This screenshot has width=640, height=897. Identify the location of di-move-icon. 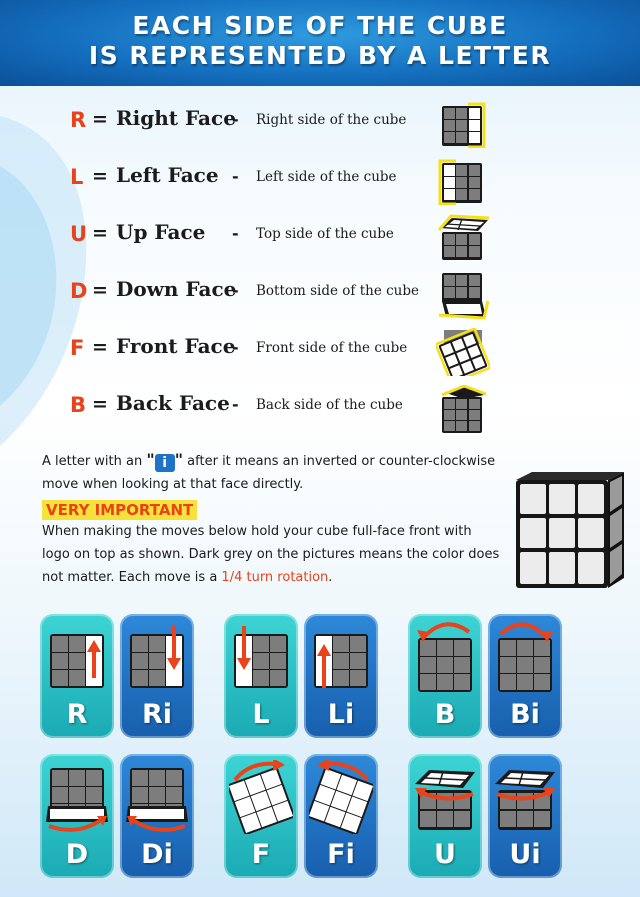
(157, 800).